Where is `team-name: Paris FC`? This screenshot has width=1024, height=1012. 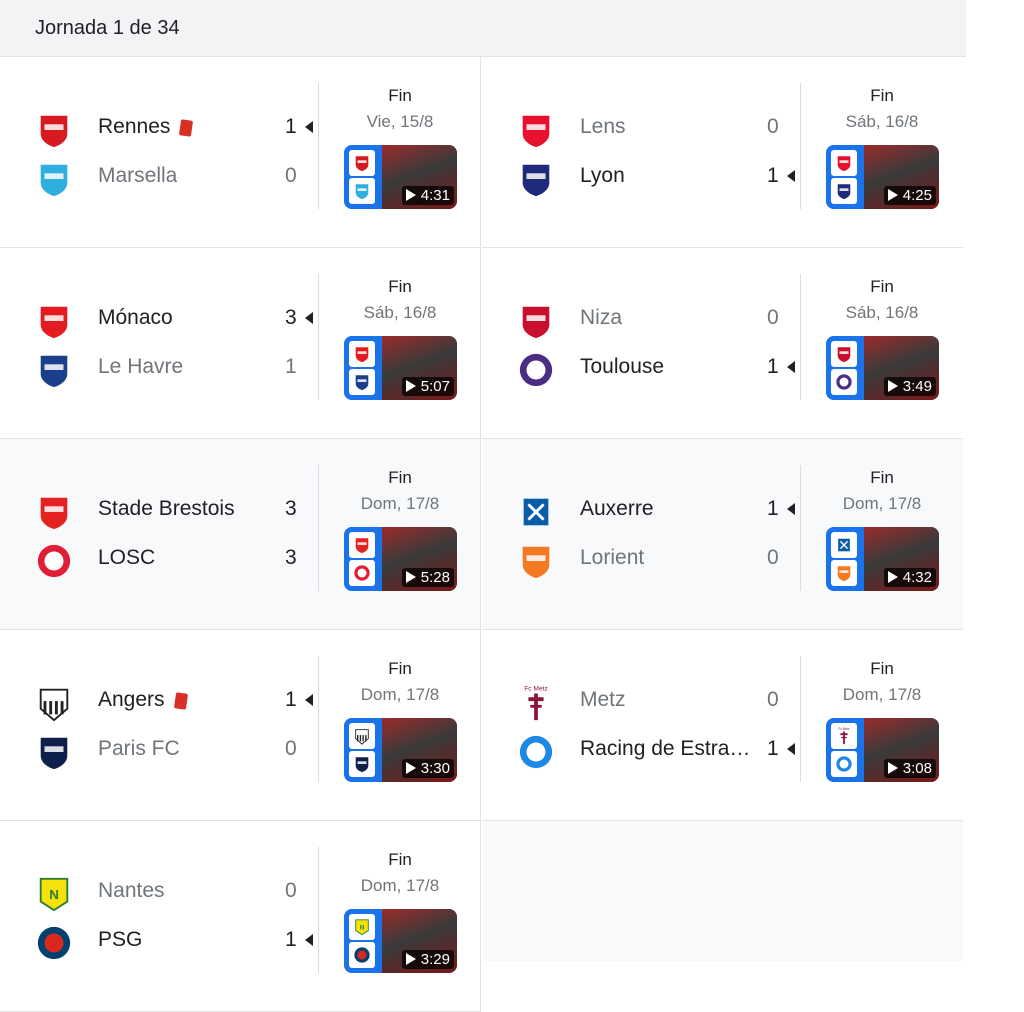 team-name: Paris FC is located at coordinates (139, 748).